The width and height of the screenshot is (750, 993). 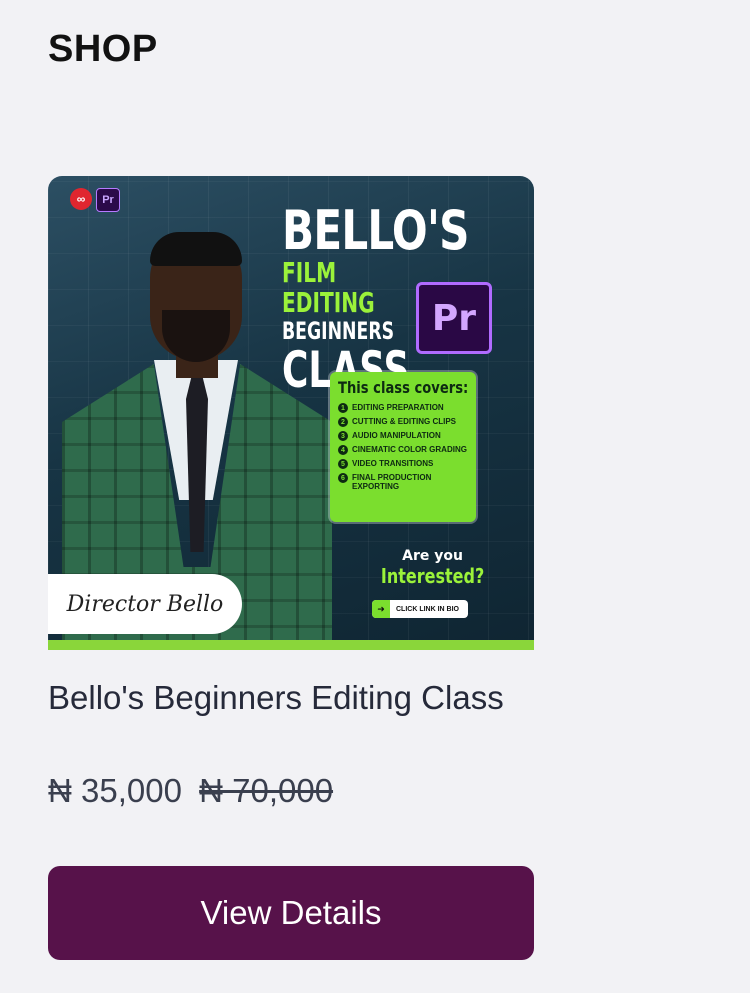 What do you see at coordinates (403, 436) in the screenshot?
I see `cover-item: 3 AUDIO MANIPULATION` at bounding box center [403, 436].